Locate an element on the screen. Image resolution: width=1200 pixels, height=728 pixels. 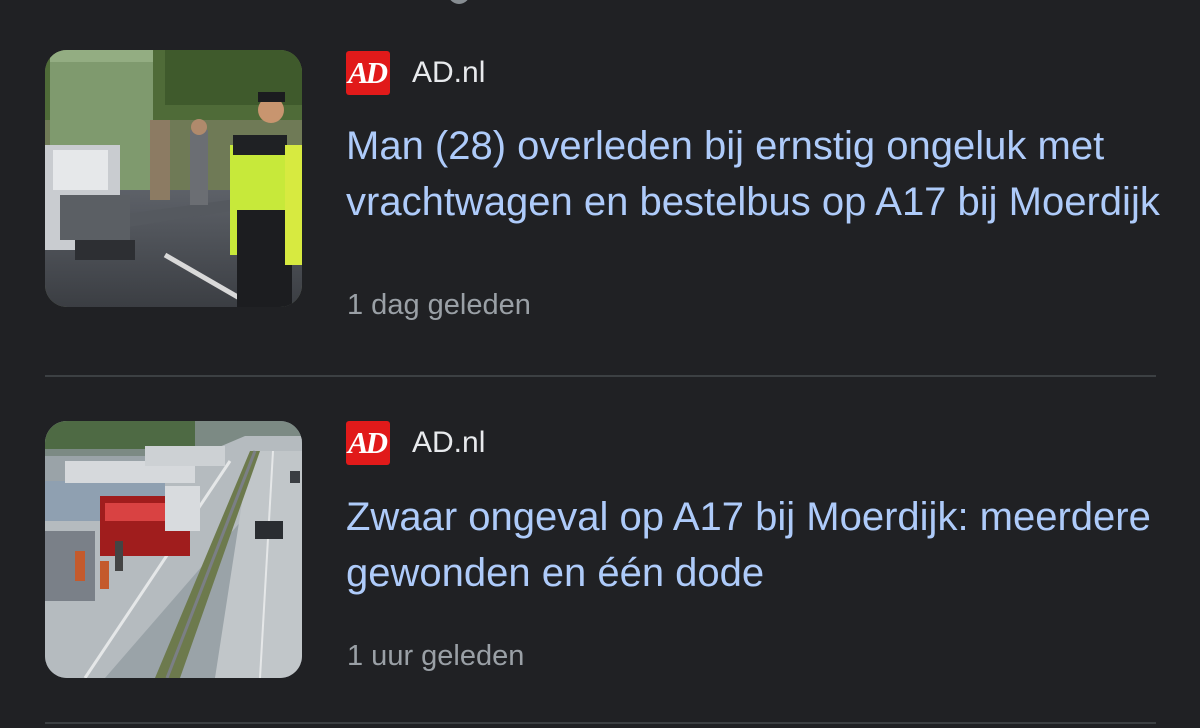
divider is located at coordinates (600, 723).